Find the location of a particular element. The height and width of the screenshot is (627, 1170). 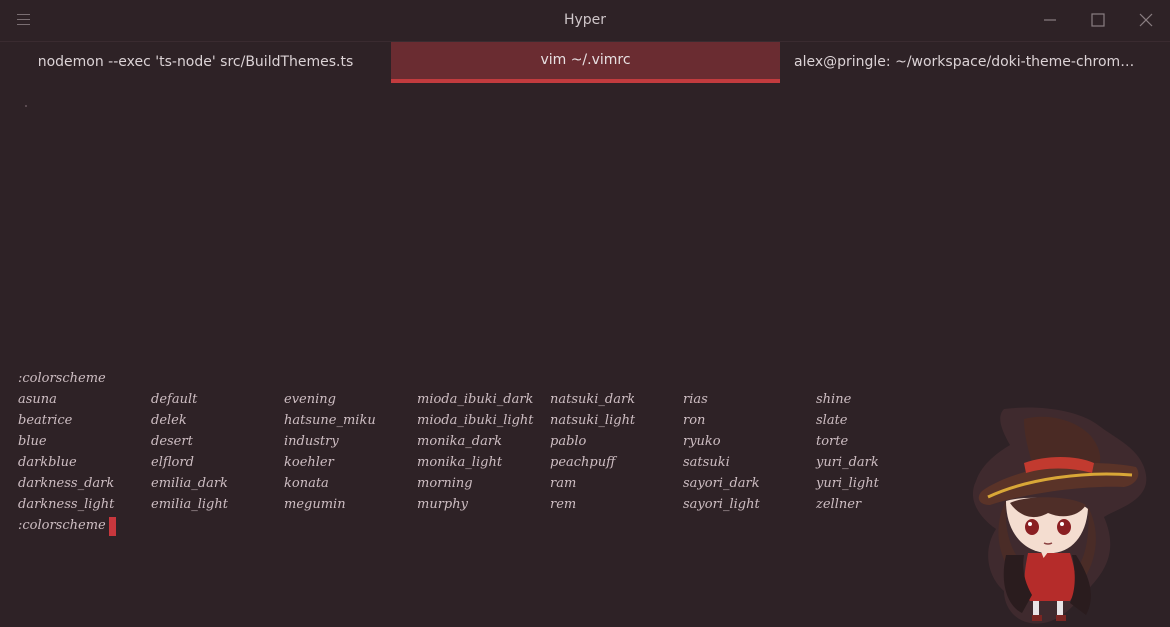

colorscheme-option: natsuki_dark is located at coordinates (593, 399).